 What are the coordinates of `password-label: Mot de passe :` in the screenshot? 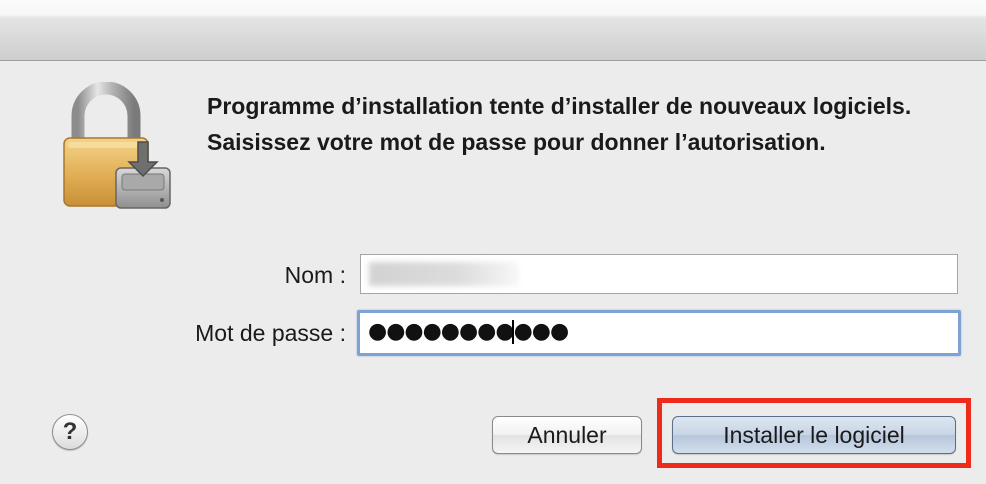 It's located at (270, 333).